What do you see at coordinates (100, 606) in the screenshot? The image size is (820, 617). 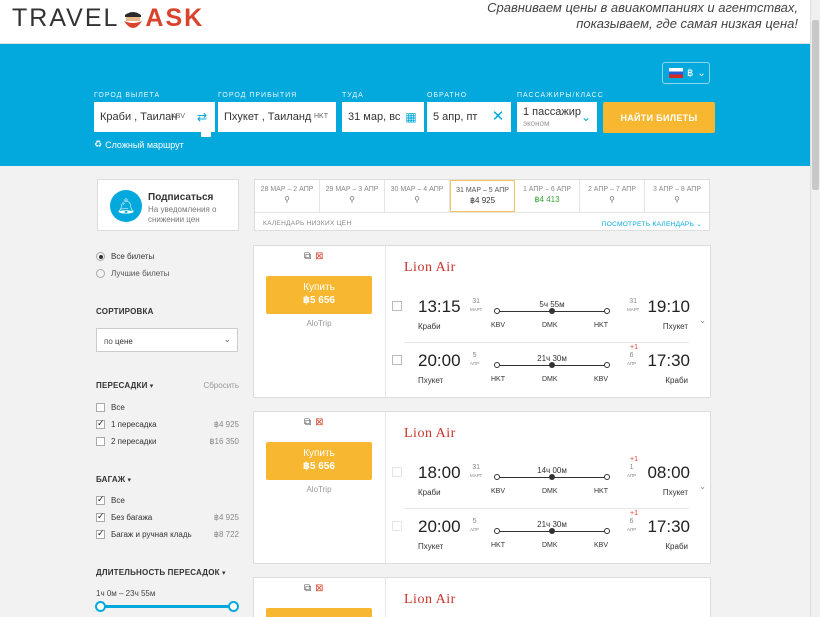 I see `slider-handle-min` at bounding box center [100, 606].